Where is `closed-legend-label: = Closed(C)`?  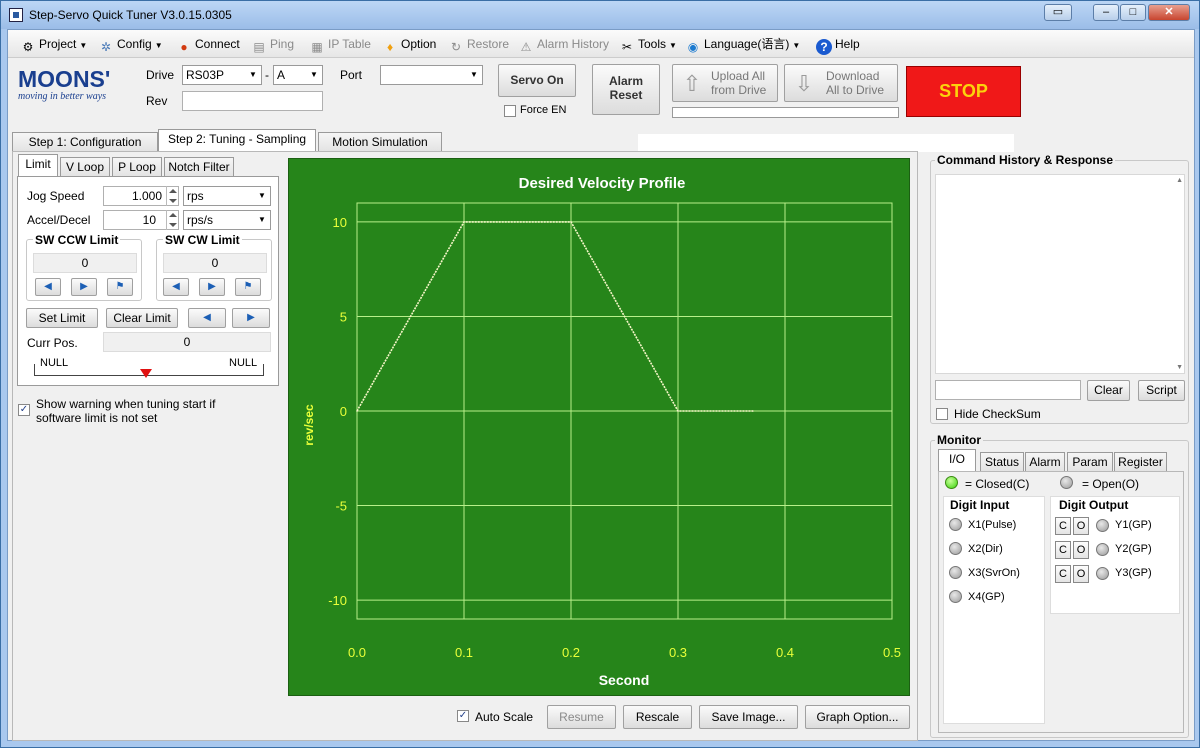 closed-legend-label: = Closed(C) is located at coordinates (997, 484).